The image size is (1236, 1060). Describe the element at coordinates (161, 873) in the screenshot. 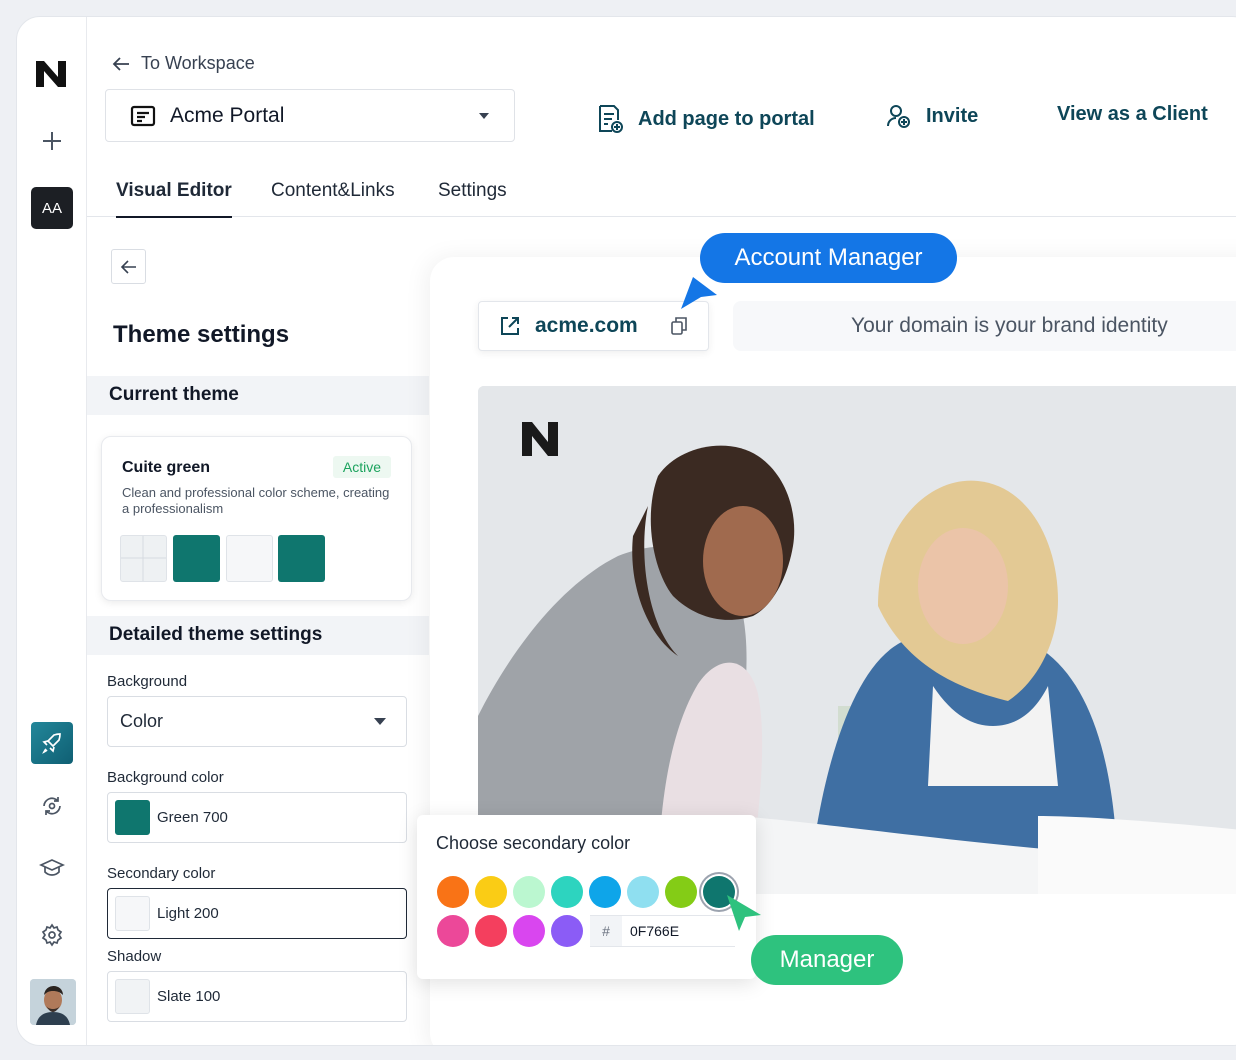

I see `secondary-color-label: Secondary color` at that location.